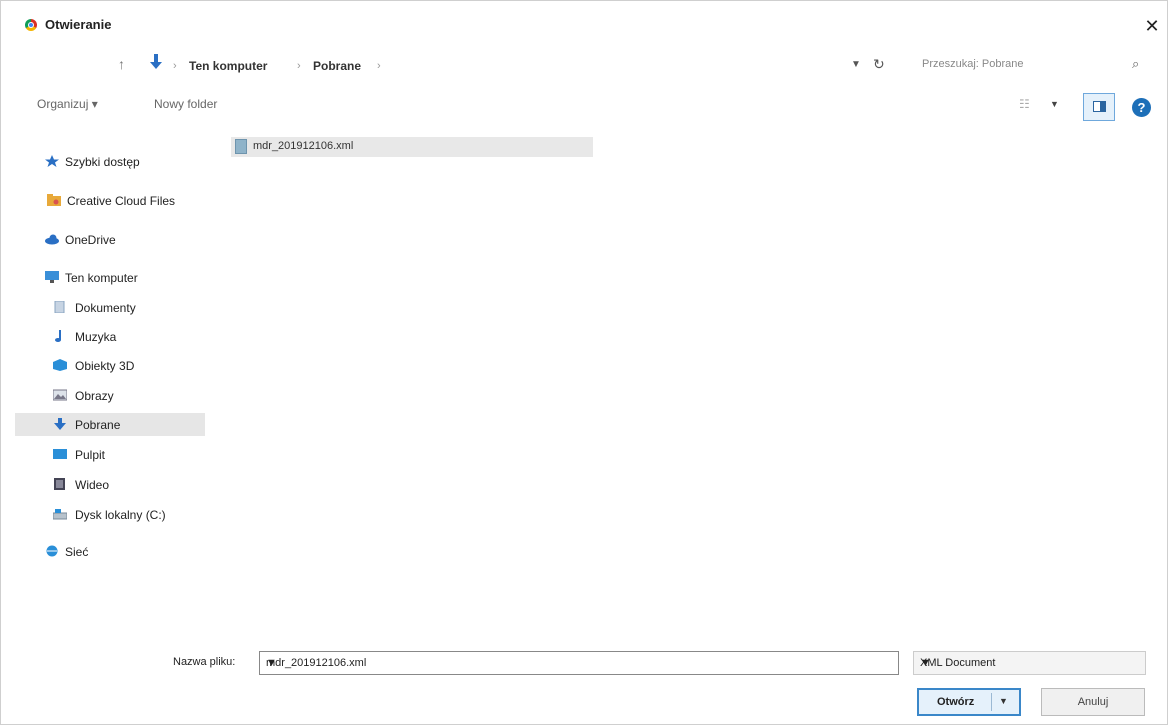 This screenshot has width=1168, height=725. I want to click on breadcrumb-this-pc: Ten komputer, so click(228, 66).